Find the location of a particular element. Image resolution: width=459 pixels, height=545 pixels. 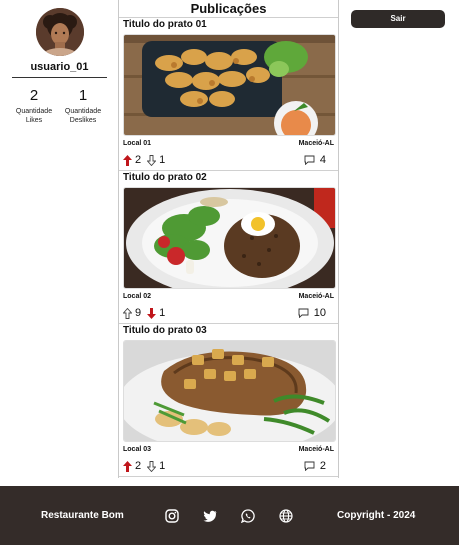

comments-button: 10 is located at coordinates (312, 313).